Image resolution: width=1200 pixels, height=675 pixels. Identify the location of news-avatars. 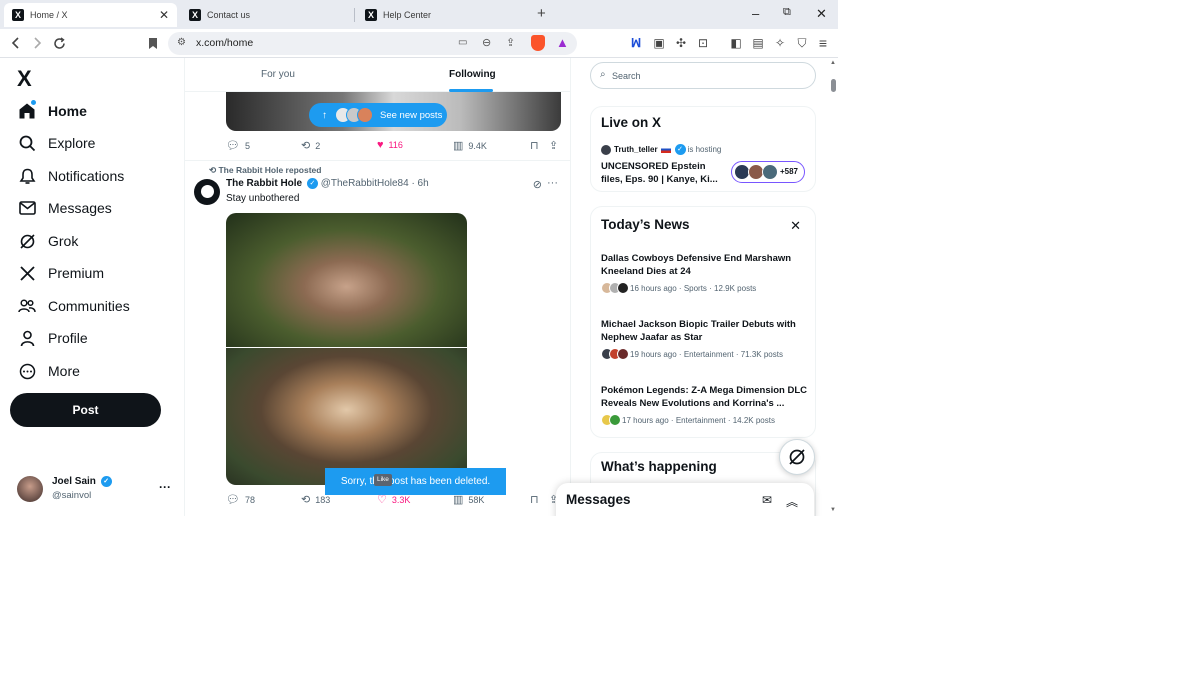
(611, 420).